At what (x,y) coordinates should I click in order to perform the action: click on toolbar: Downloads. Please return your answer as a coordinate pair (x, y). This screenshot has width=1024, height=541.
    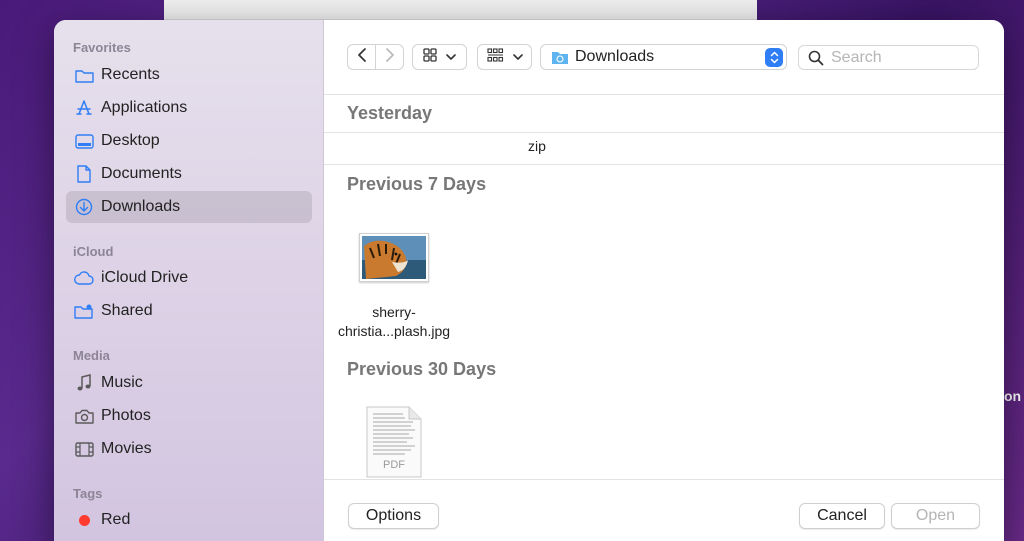
    Looking at the image, I should click on (664, 57).